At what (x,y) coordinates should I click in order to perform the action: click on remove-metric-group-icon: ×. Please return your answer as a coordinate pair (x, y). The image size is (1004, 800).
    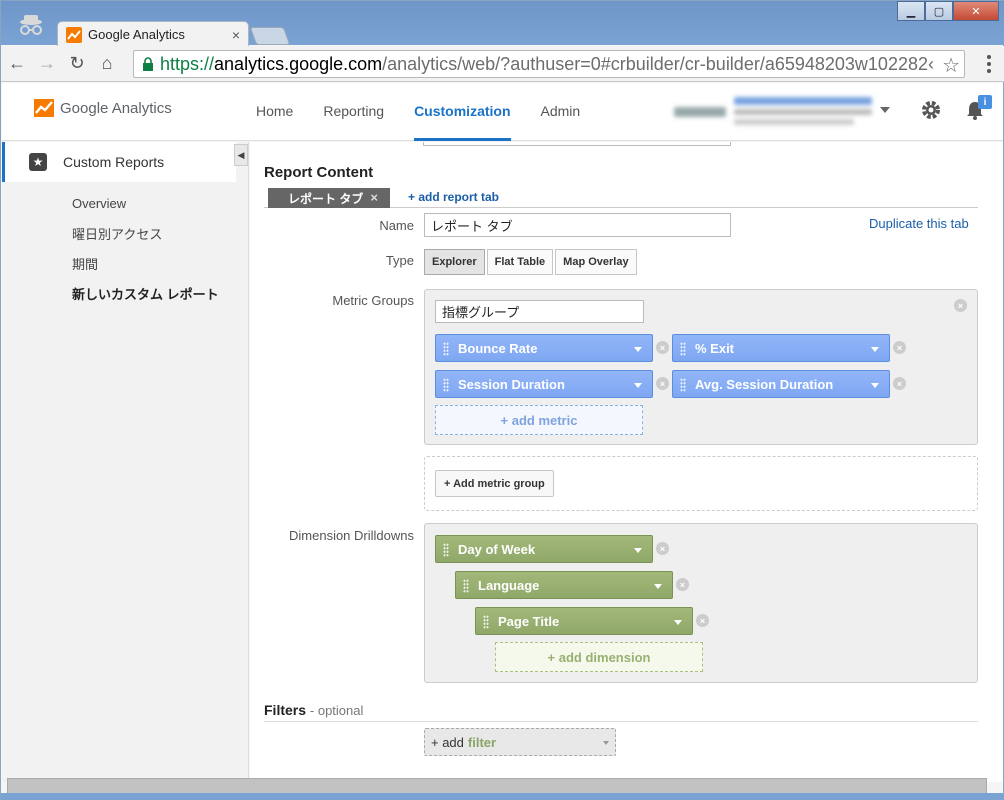
    Looking at the image, I should click on (960, 305).